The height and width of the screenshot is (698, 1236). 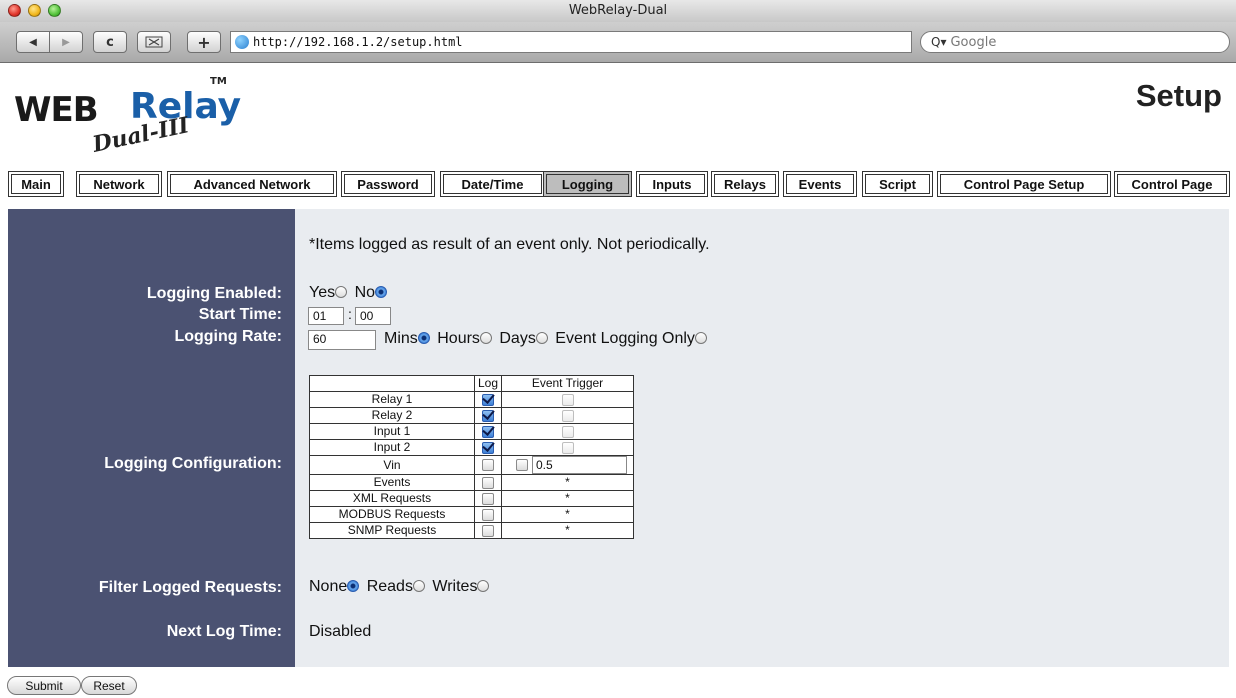 I want to click on header-blank, so click(x=392, y=383).